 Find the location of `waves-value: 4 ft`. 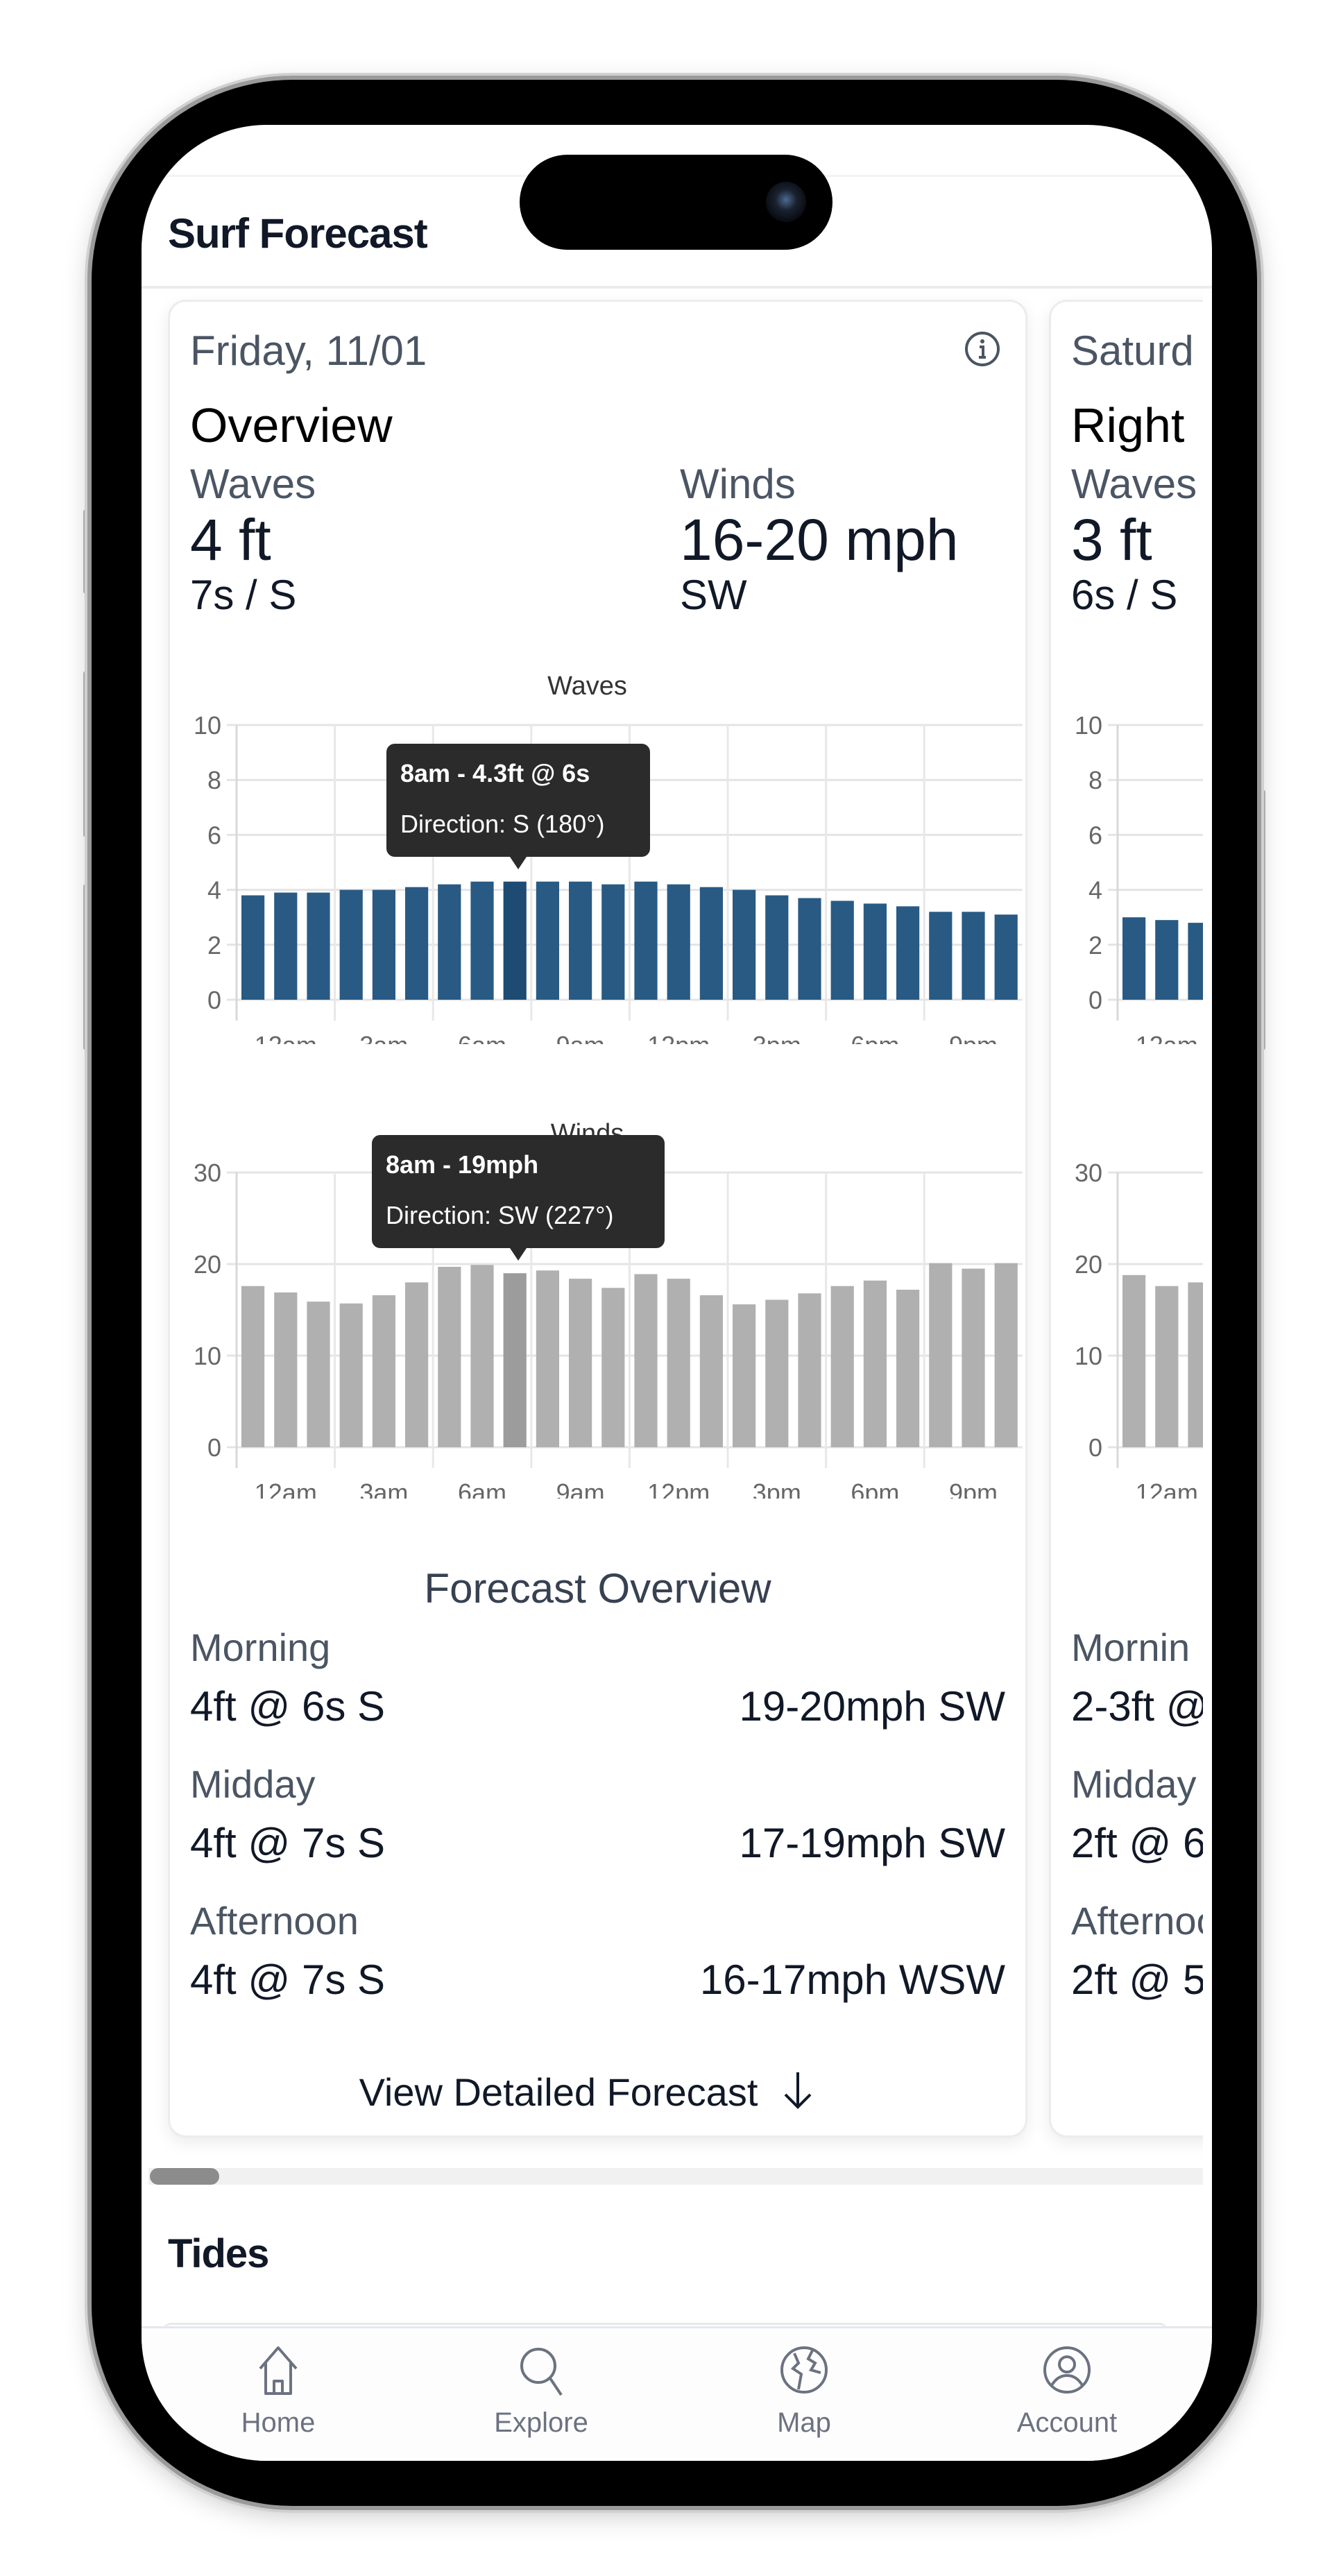

waves-value: 4 ft is located at coordinates (230, 539).